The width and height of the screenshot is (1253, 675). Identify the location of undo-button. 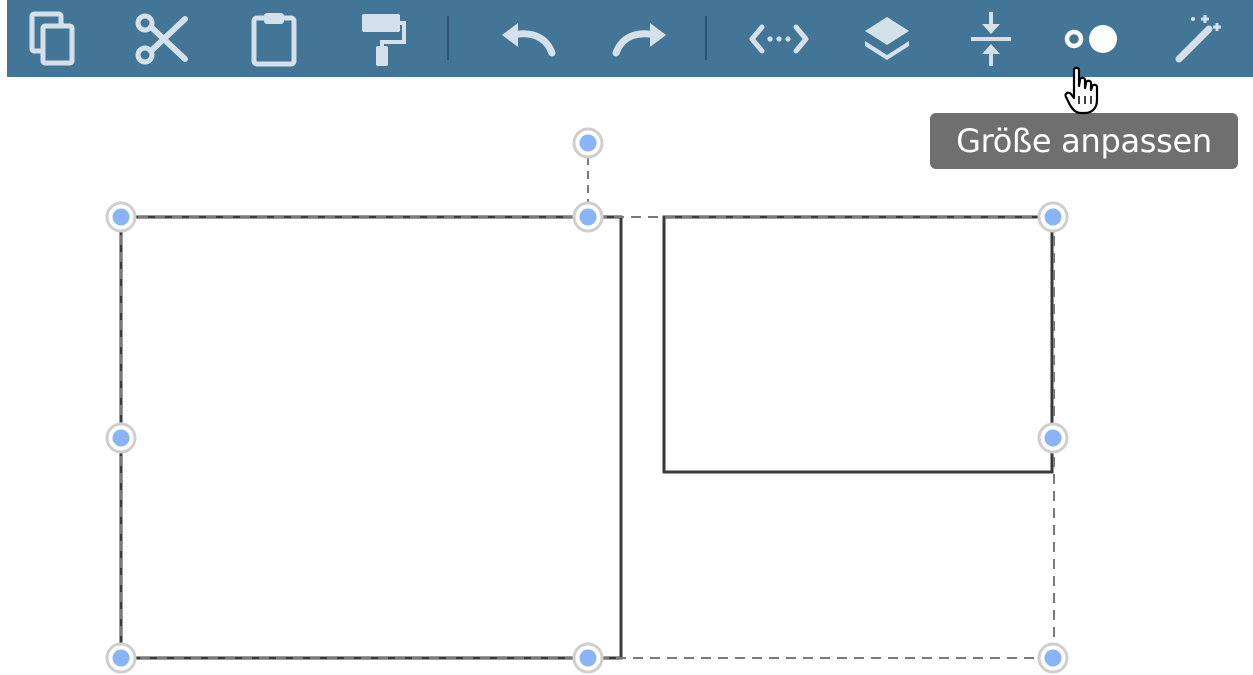
(528, 38).